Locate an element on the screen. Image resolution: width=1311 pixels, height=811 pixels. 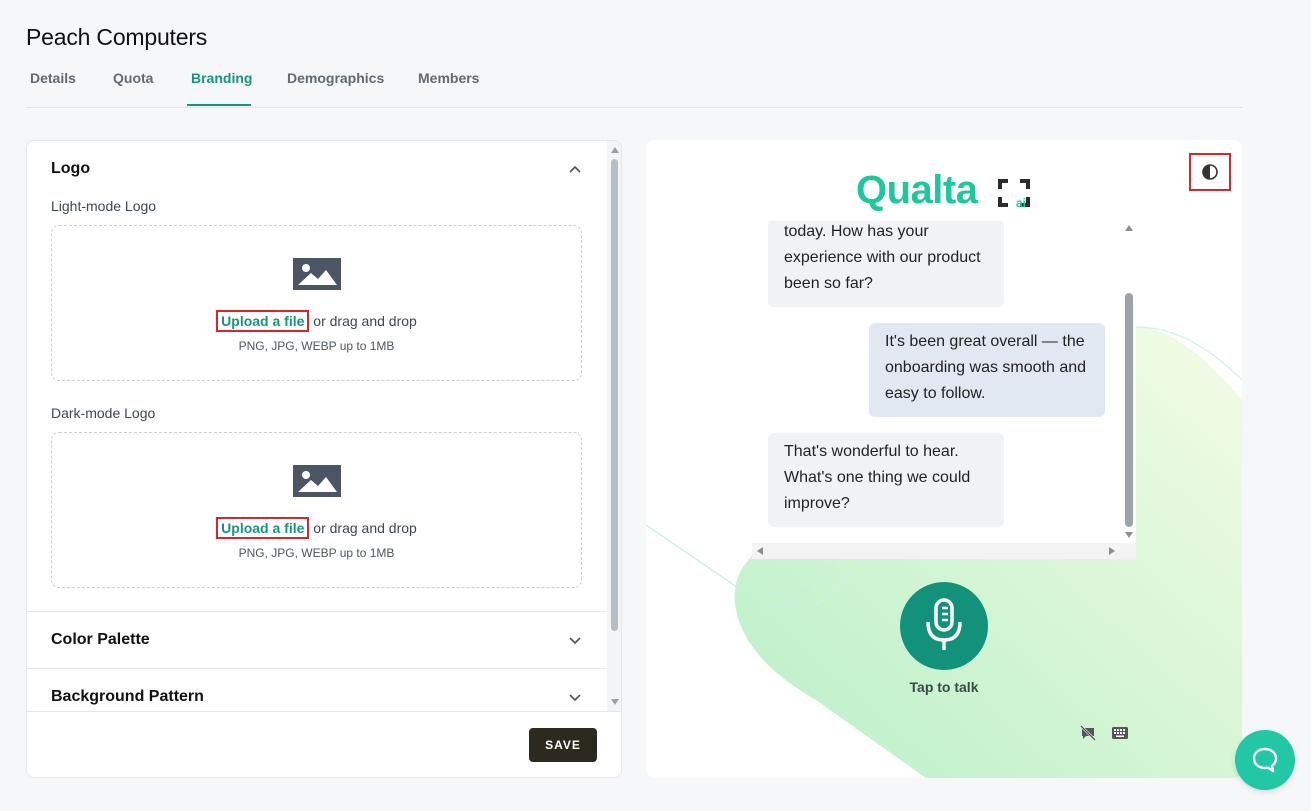
logo-section-title: Logo is located at coordinates (70, 169).